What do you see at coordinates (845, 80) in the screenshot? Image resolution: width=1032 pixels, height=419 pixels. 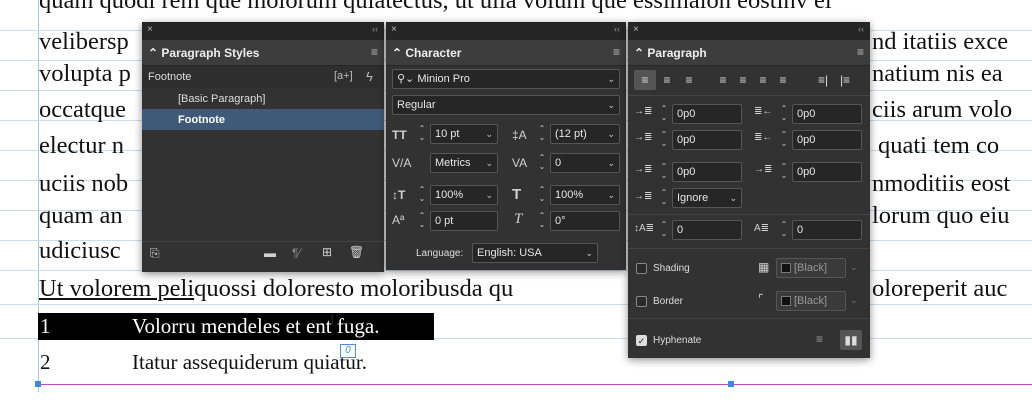 I see `align-away-spine-icon: |≡` at bounding box center [845, 80].